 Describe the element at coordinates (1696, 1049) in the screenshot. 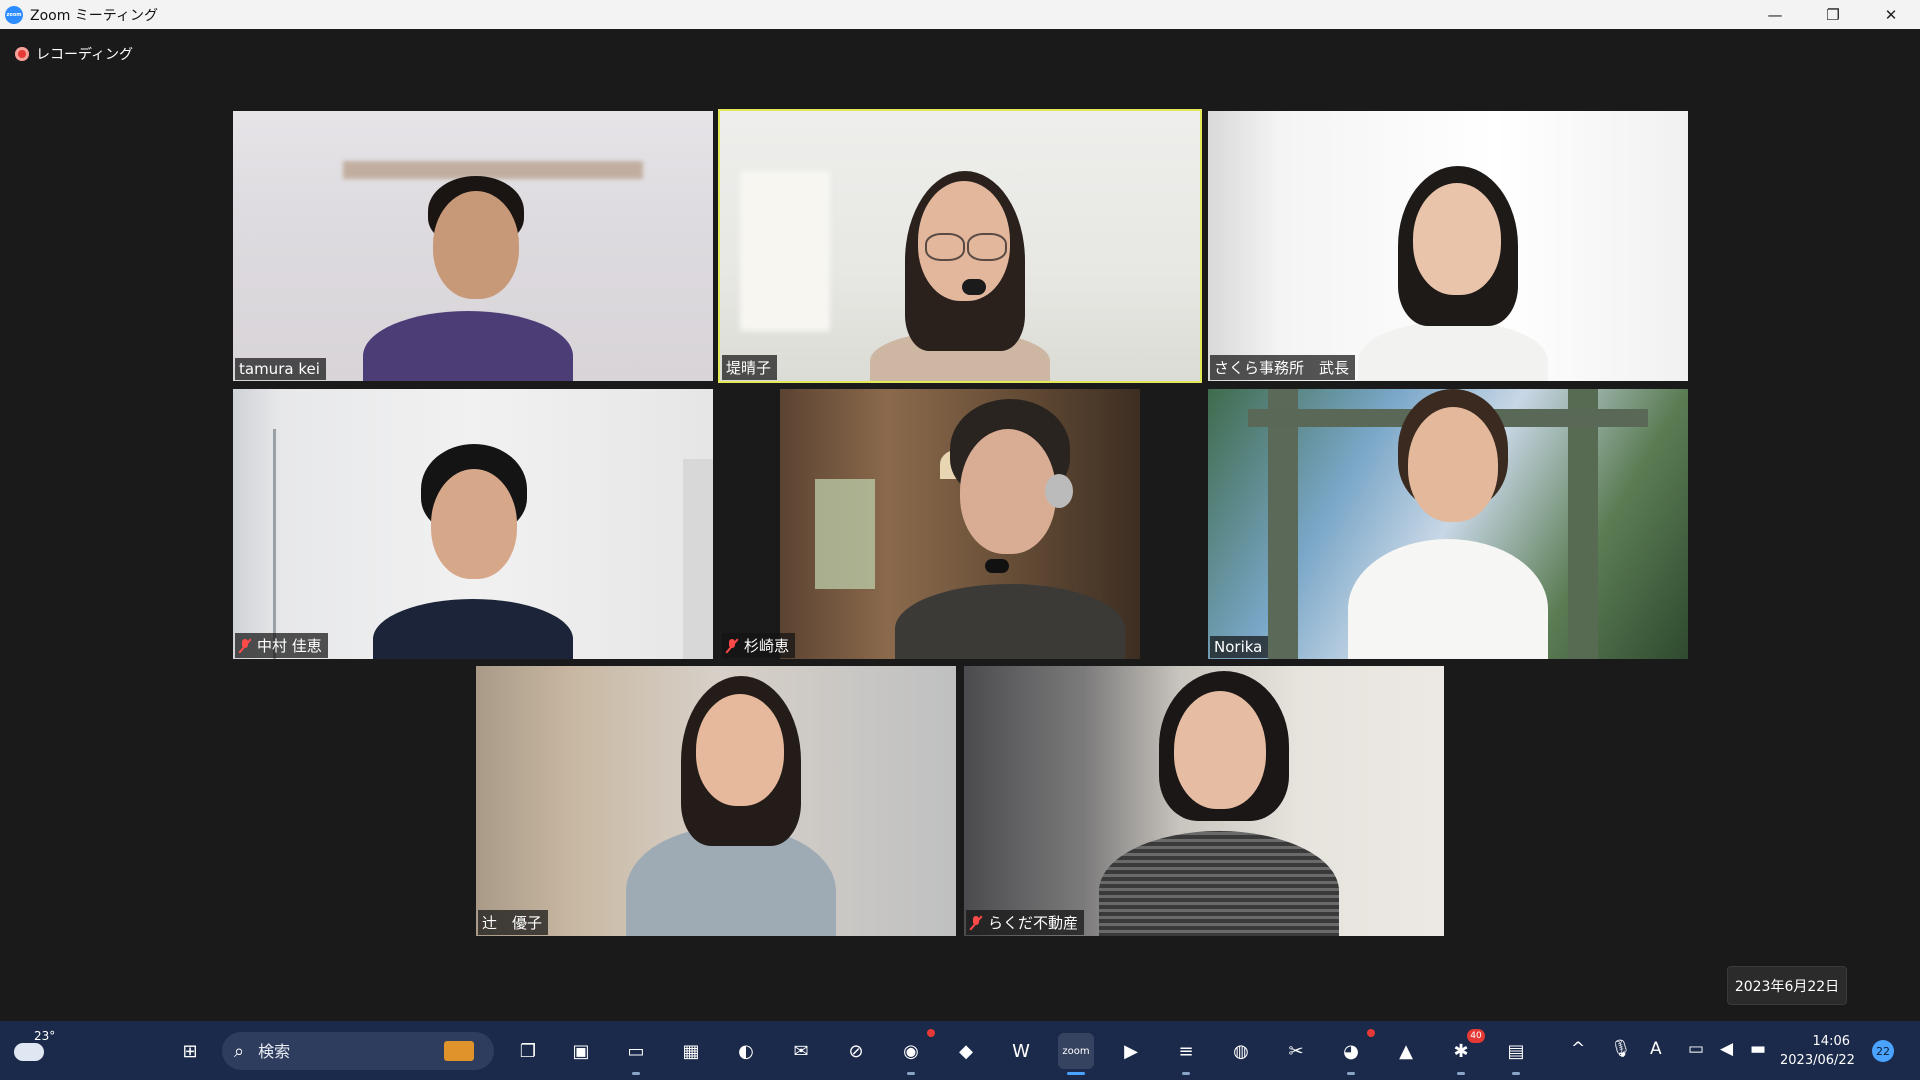

I see `network-icon: ▭` at that location.